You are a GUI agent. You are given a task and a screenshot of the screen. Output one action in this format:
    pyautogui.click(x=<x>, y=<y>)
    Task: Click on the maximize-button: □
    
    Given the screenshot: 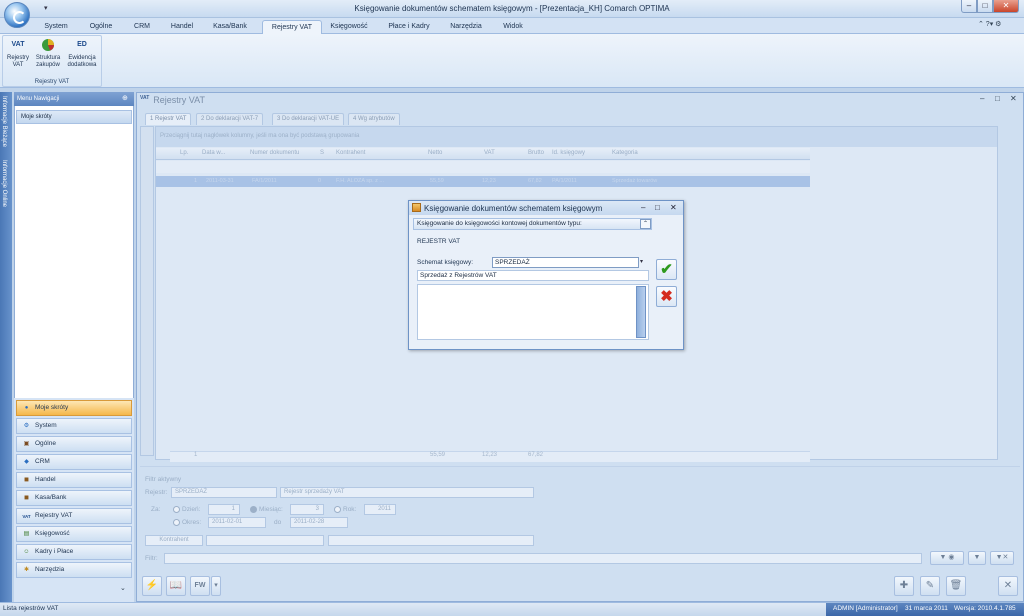 What is the action you would take?
    pyautogui.click(x=985, y=6)
    